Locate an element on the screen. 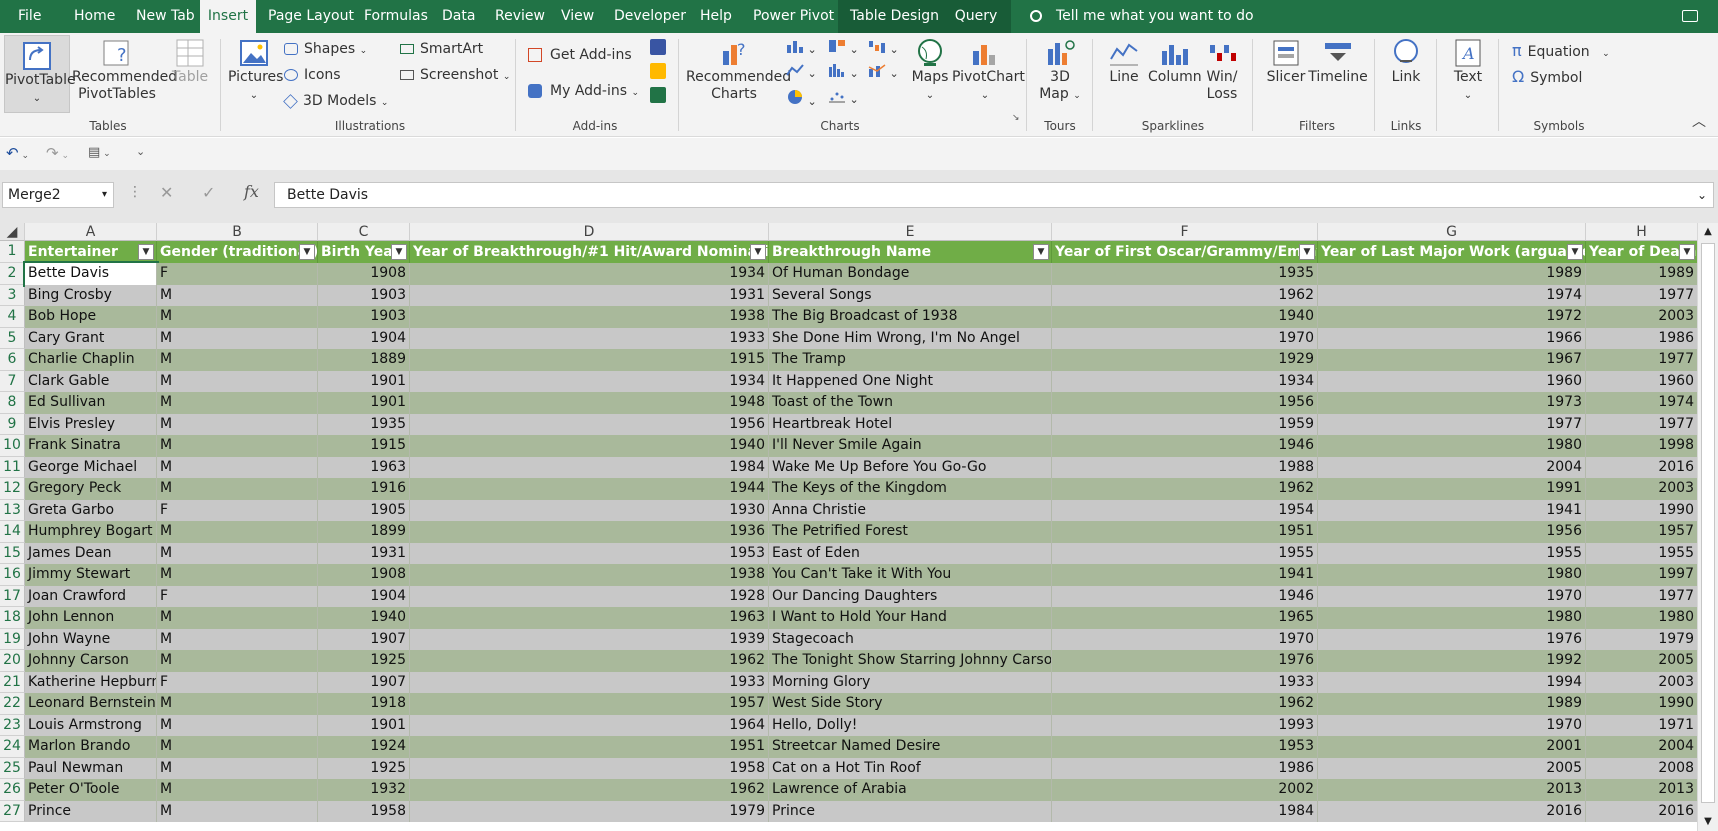 The image size is (1718, 831). row-header-23: 23 is located at coordinates (12, 725).